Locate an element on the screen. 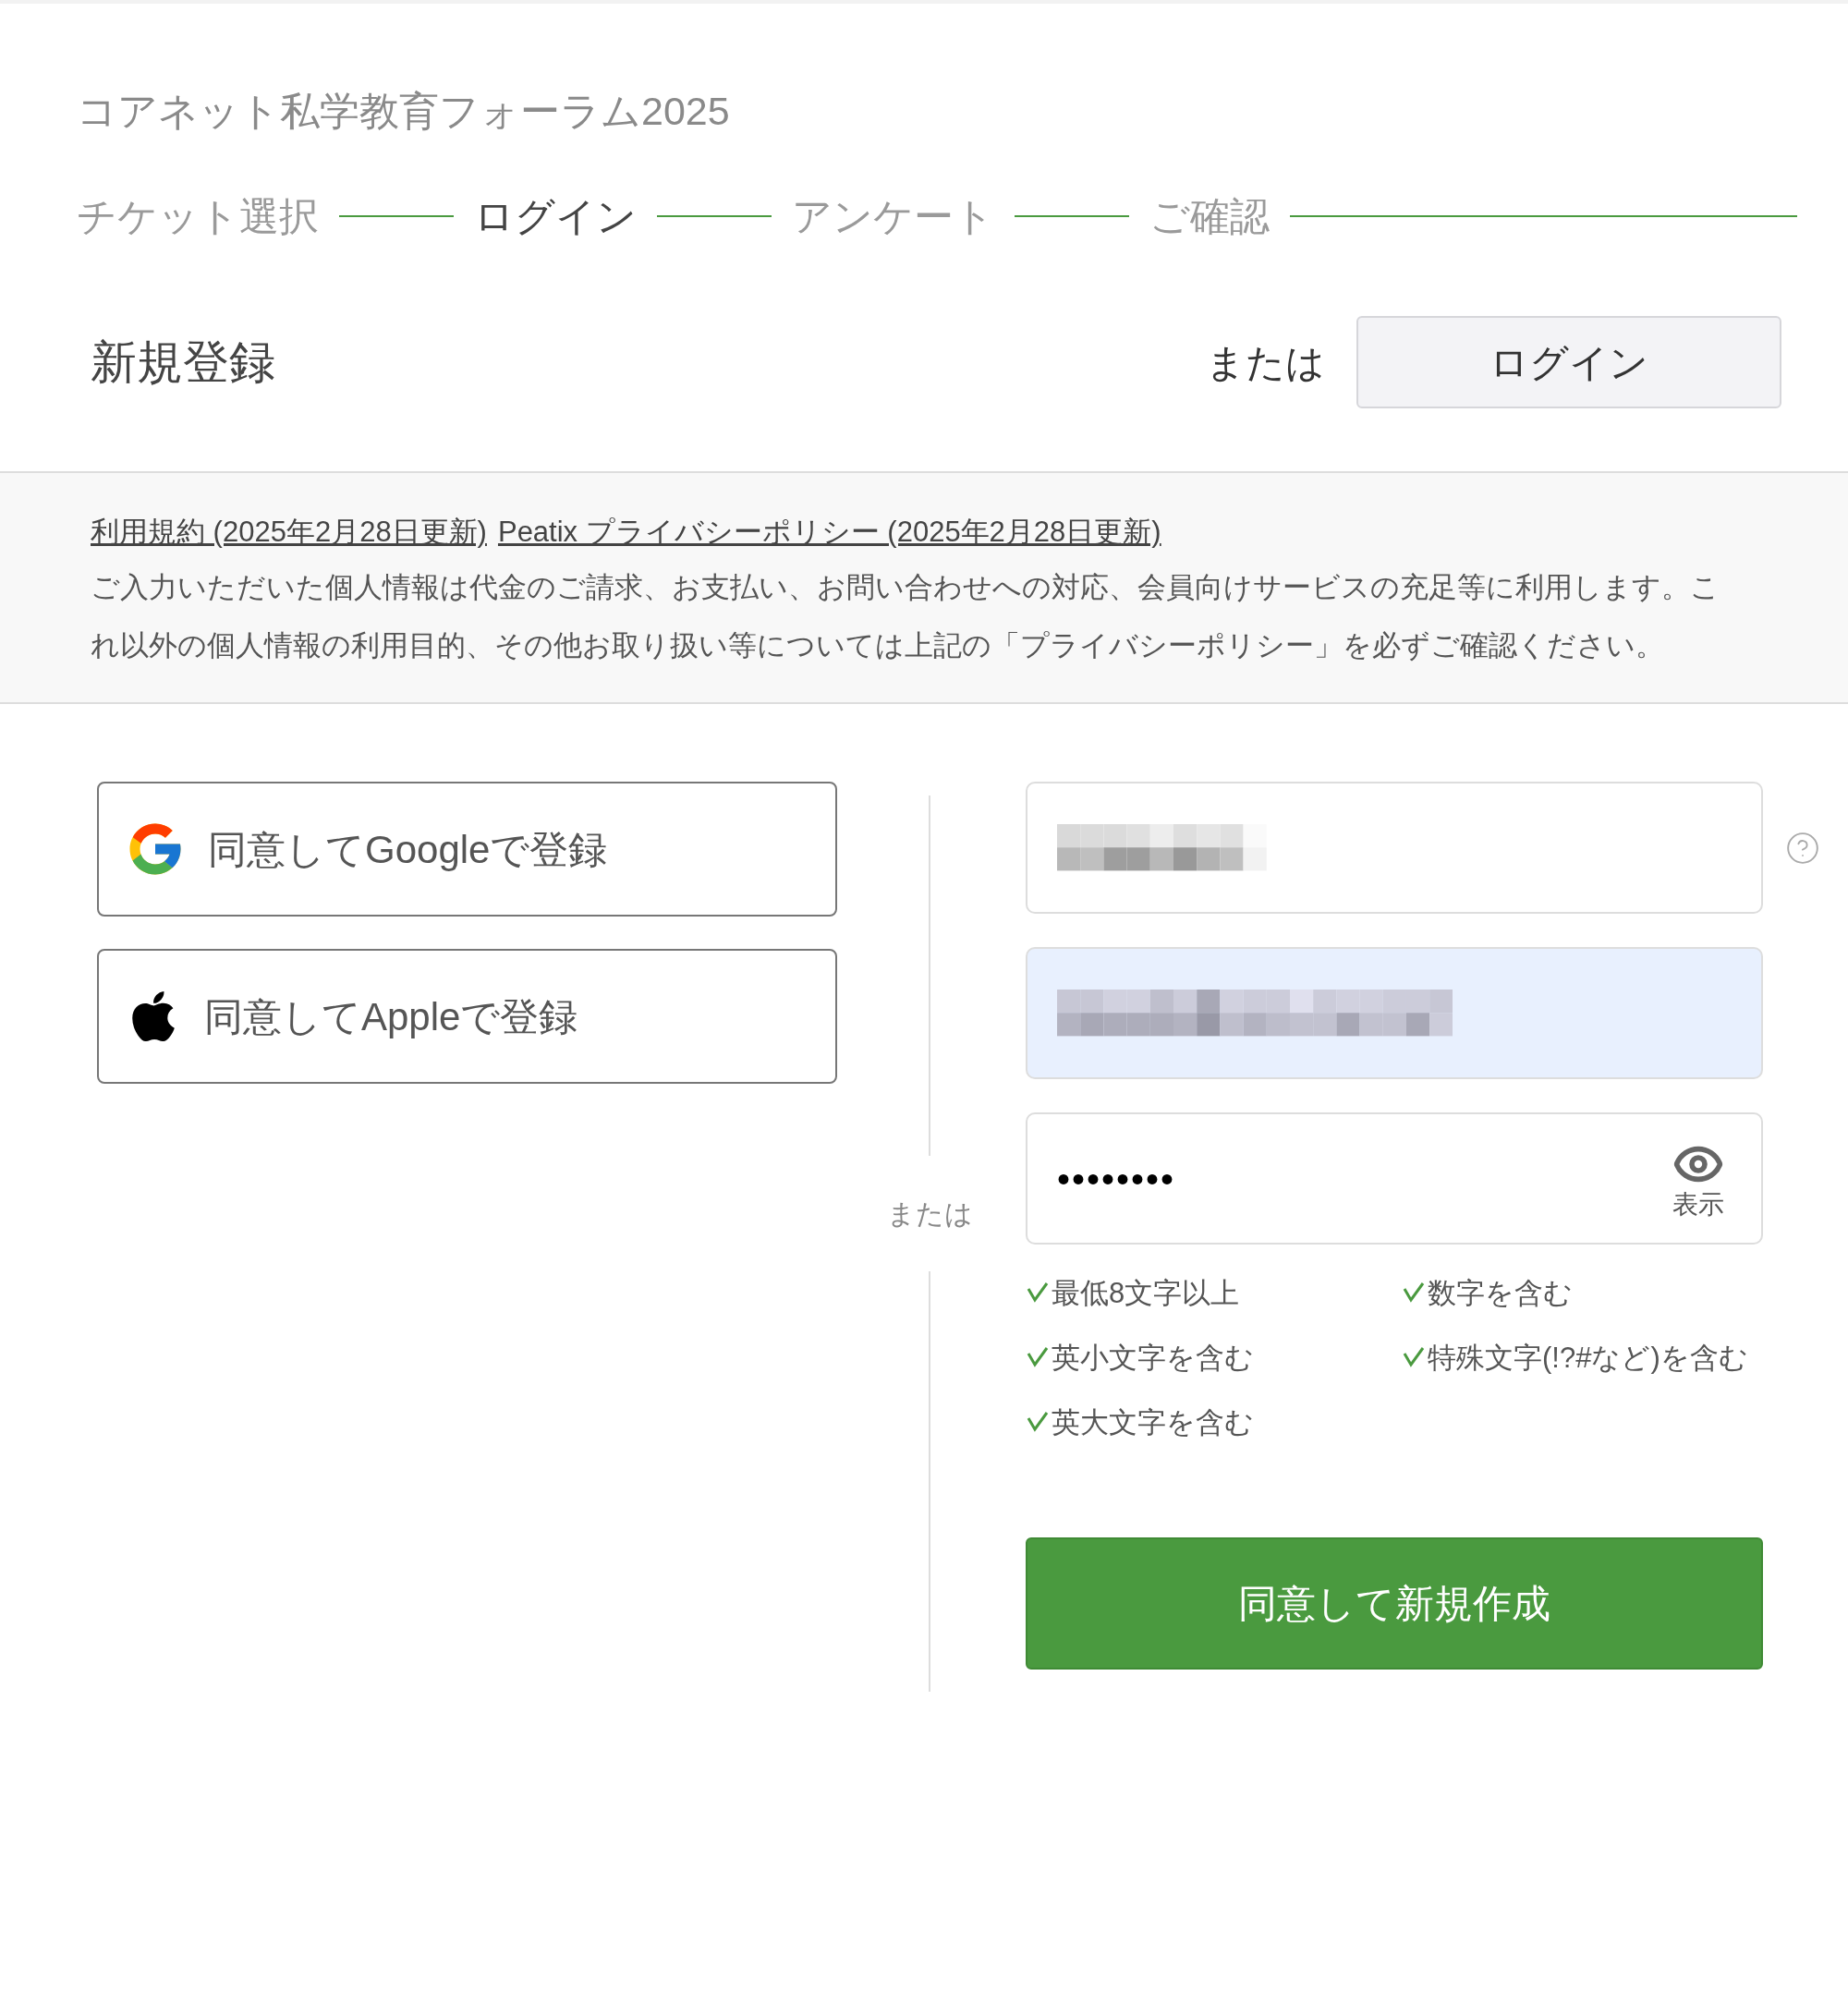  login-button: ログイン is located at coordinates (1568, 362).